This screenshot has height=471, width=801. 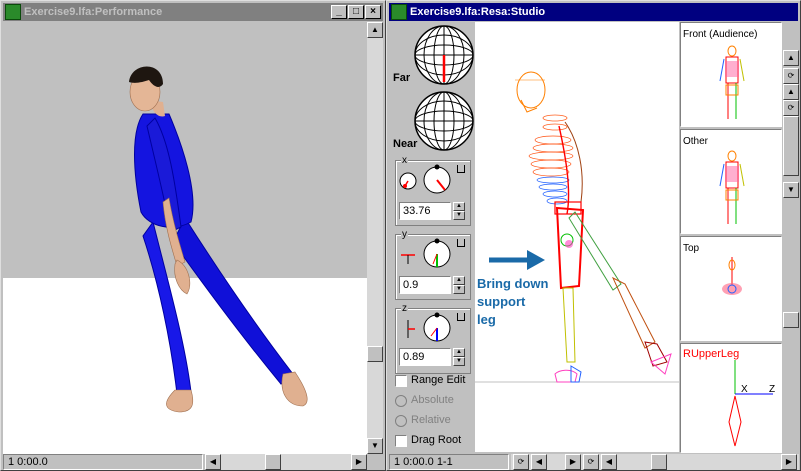 What do you see at coordinates (459, 361) in the screenshot?
I see `z-spin-down: ▼` at bounding box center [459, 361].